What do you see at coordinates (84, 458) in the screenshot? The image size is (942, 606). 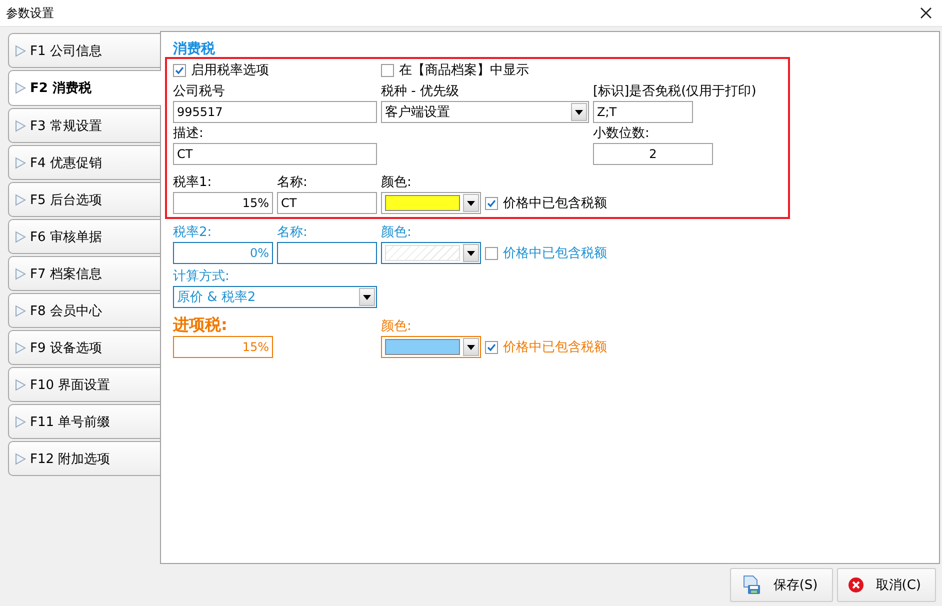 I see `tab: F12 附加选项` at bounding box center [84, 458].